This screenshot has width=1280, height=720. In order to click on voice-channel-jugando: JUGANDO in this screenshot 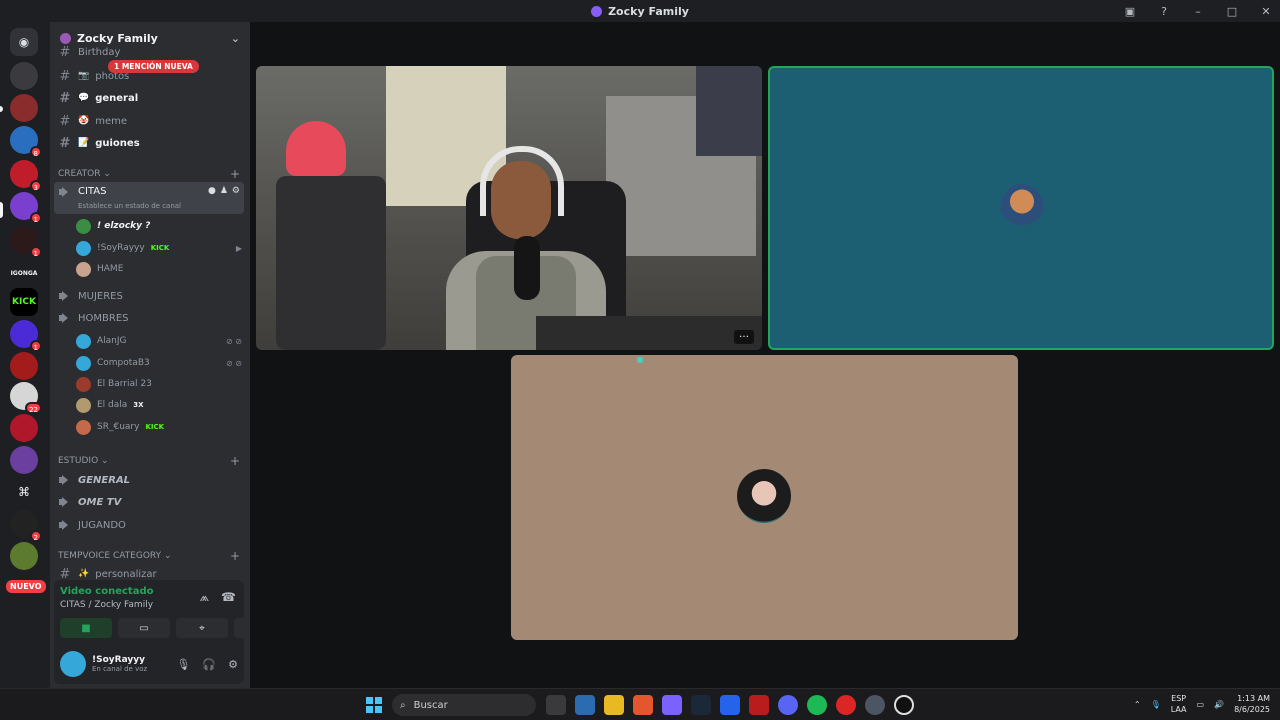, I will do `click(150, 525)`.